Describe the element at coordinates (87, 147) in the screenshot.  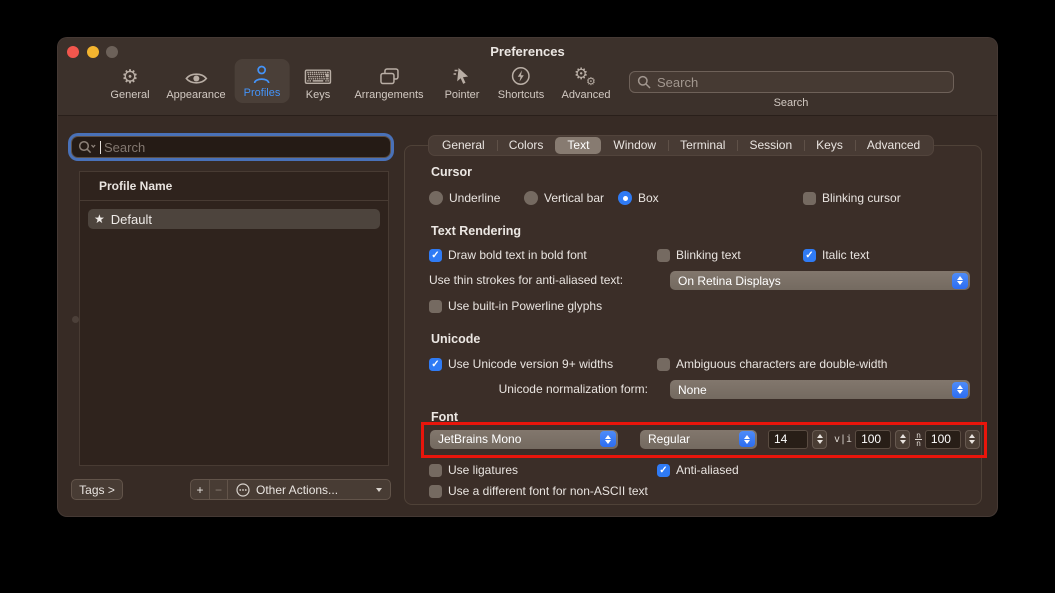
I see `search-filter-icon` at that location.